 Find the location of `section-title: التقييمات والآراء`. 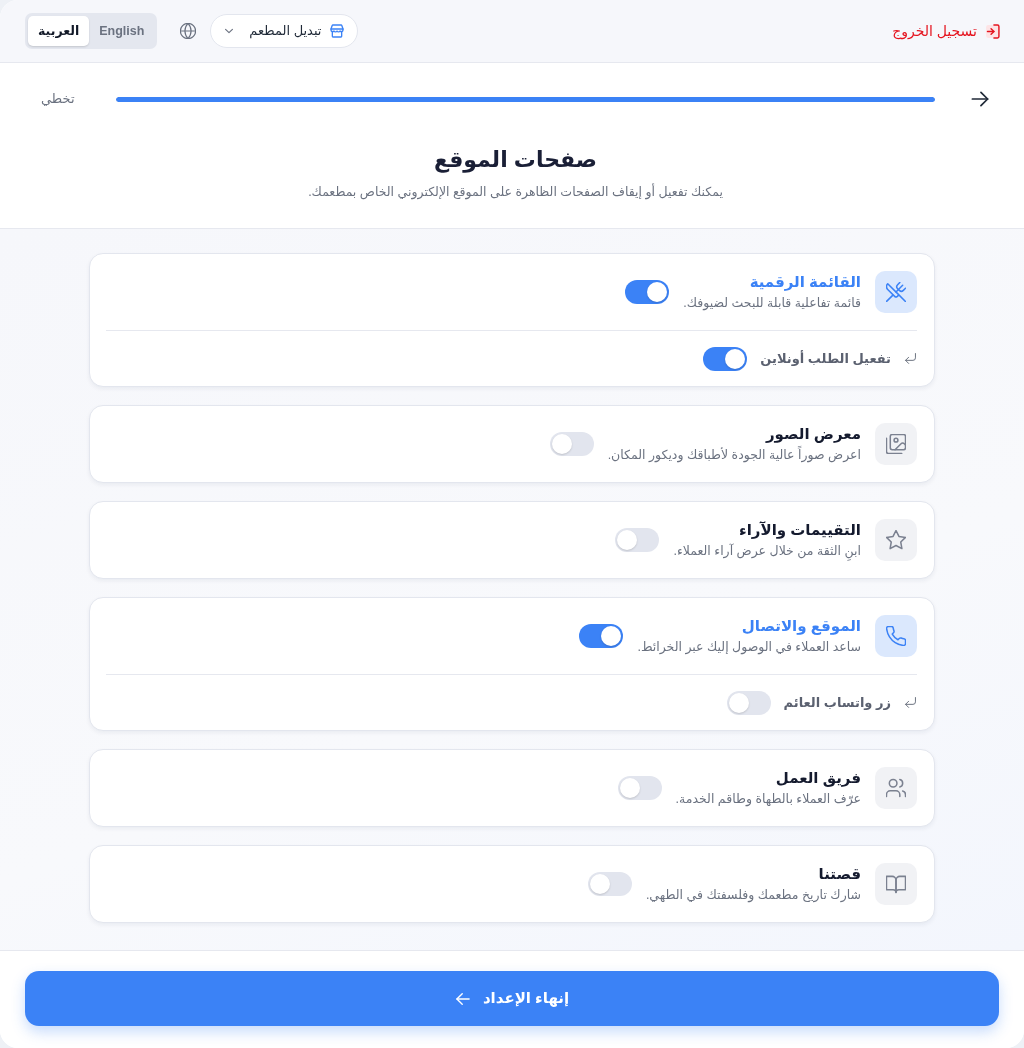

section-title: التقييمات والآراء is located at coordinates (800, 530).